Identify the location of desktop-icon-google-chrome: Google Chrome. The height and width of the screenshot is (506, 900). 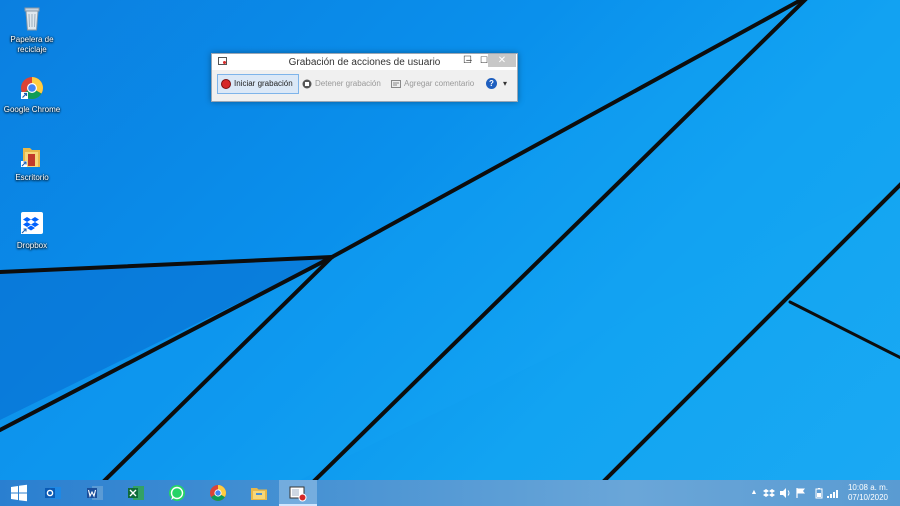
(32, 94).